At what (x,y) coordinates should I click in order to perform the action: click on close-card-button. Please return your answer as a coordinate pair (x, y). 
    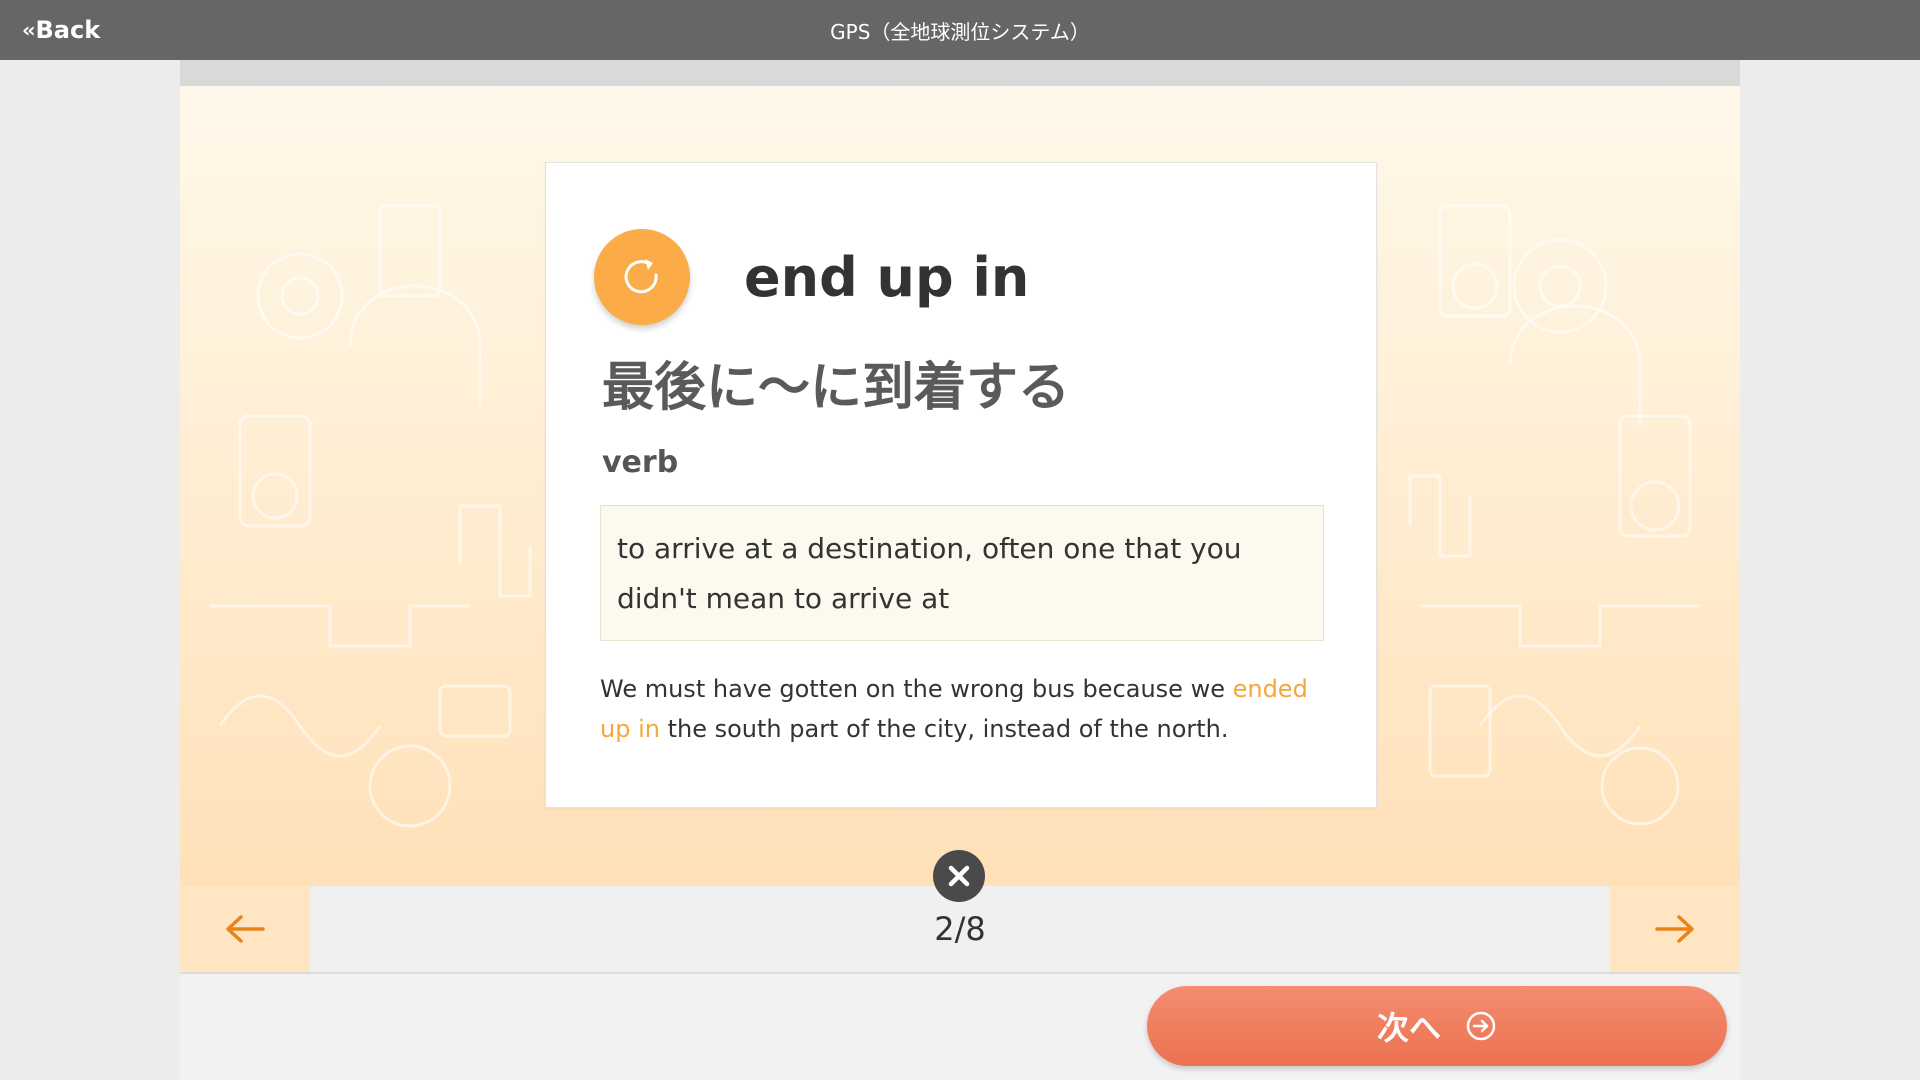
    Looking at the image, I should click on (959, 876).